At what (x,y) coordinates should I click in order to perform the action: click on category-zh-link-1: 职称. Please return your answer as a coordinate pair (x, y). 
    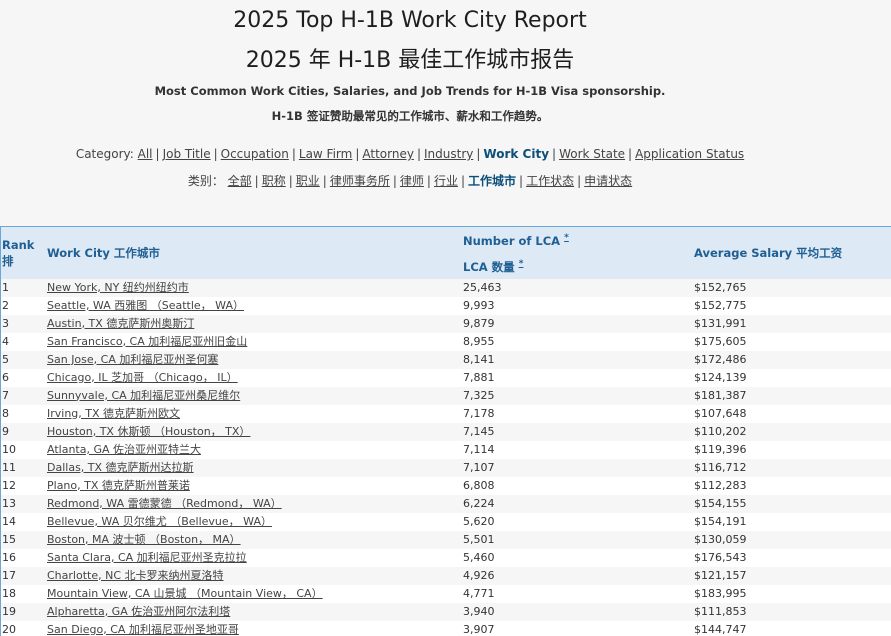
    Looking at the image, I should click on (274, 181).